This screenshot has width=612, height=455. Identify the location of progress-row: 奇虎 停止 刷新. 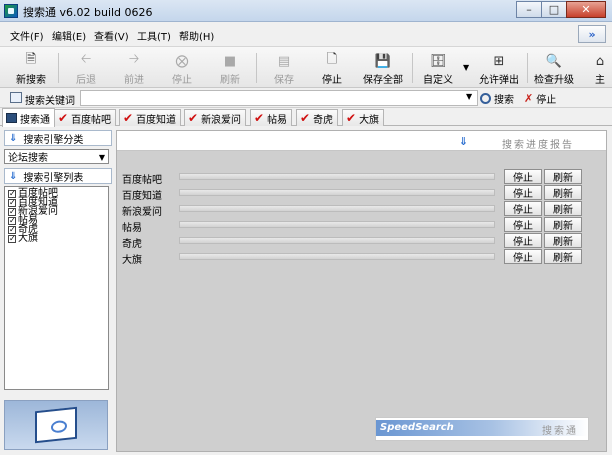
(361, 241).